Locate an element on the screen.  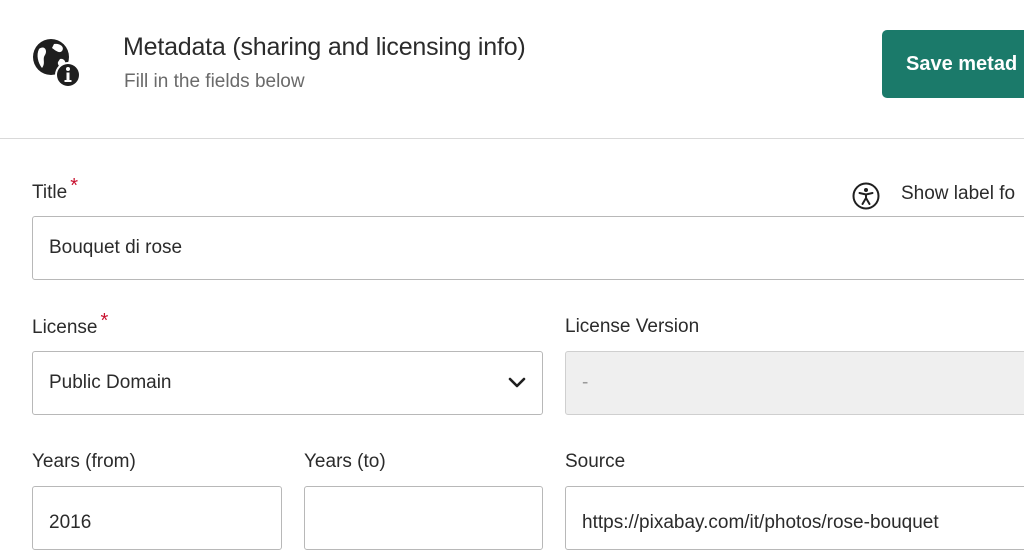
page-title: Metadata (sharing and licensing info) is located at coordinates (324, 47).